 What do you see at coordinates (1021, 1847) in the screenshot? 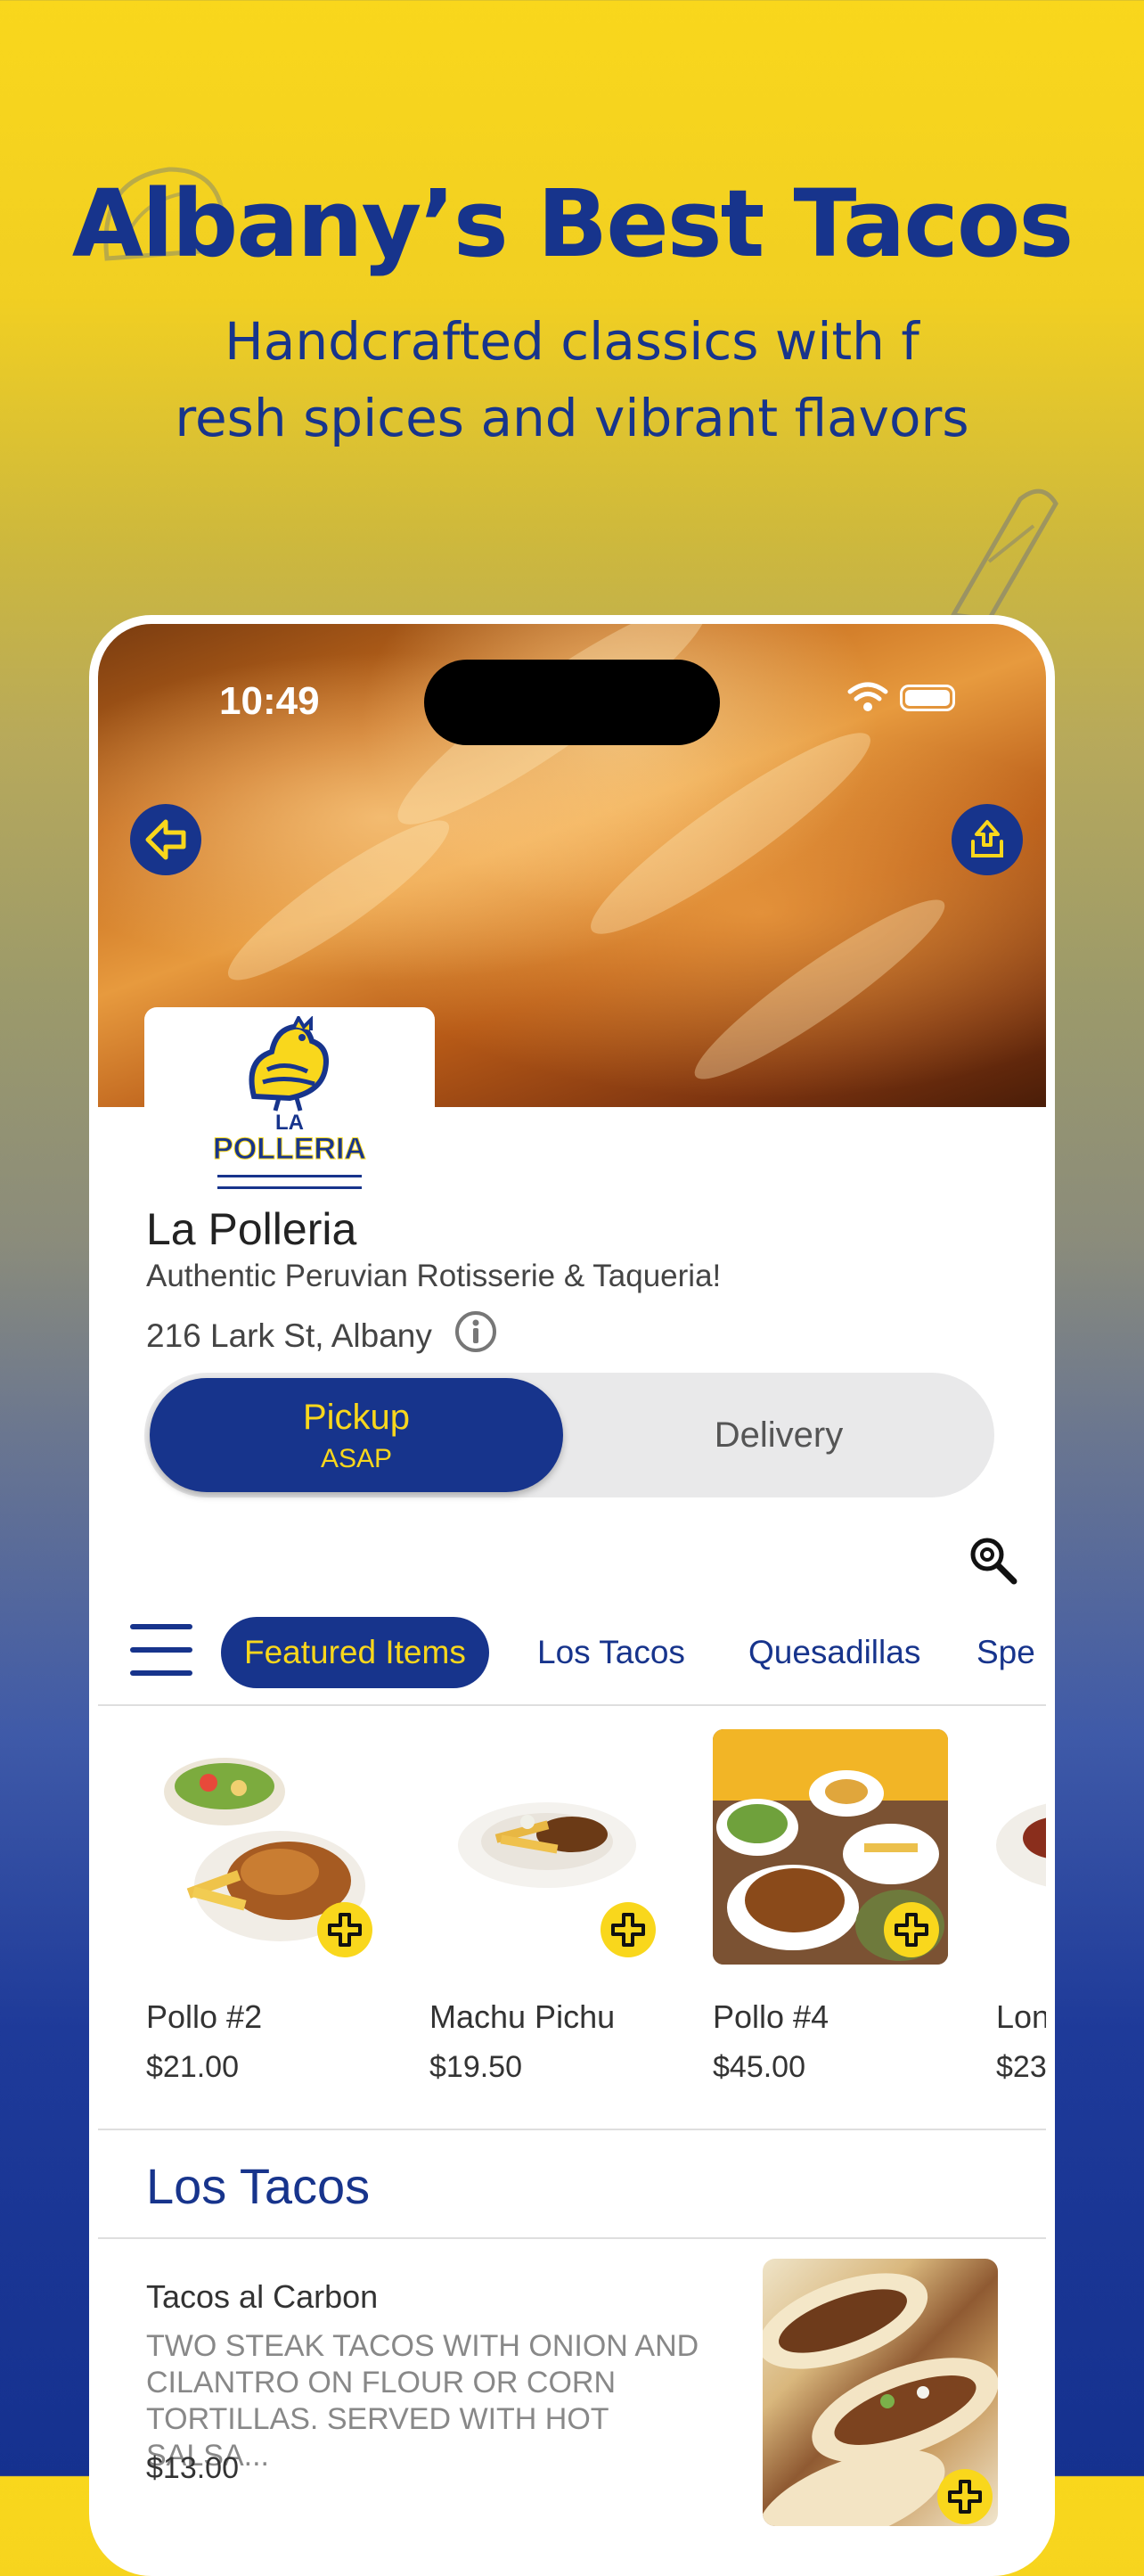
I see `item-image` at bounding box center [1021, 1847].